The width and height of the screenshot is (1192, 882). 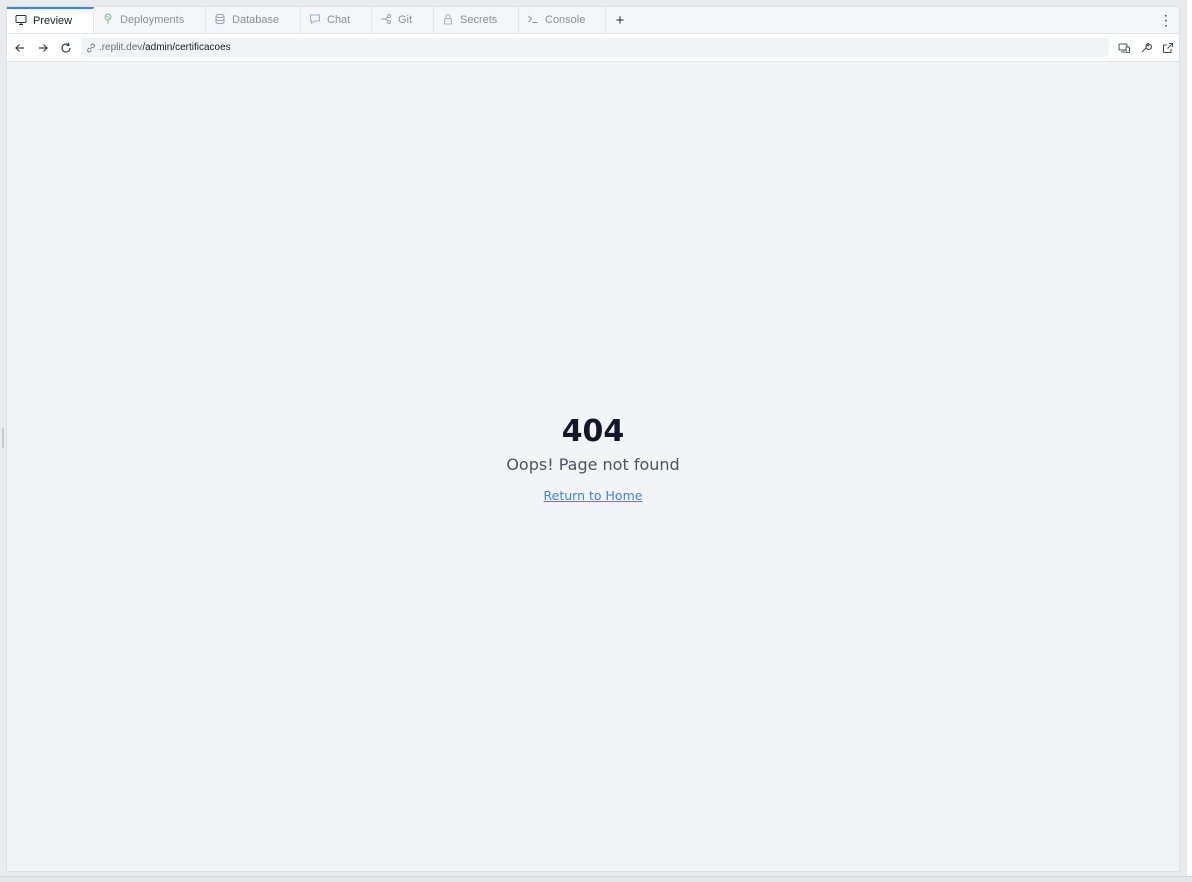 I want to click on more-options-icon: ⋮, so click(x=1166, y=20).